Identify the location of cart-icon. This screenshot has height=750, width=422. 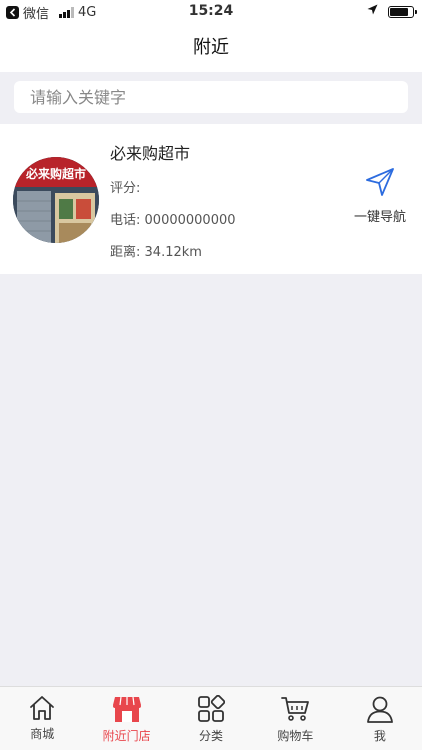
(295, 709).